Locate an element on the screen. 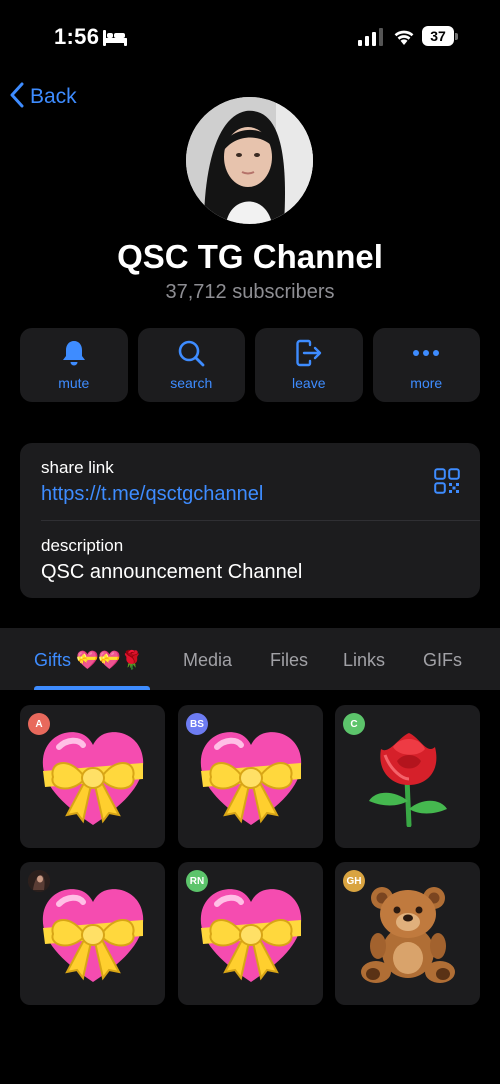 The width and height of the screenshot is (500, 1084). tab-files: Files is located at coordinates (289, 660).